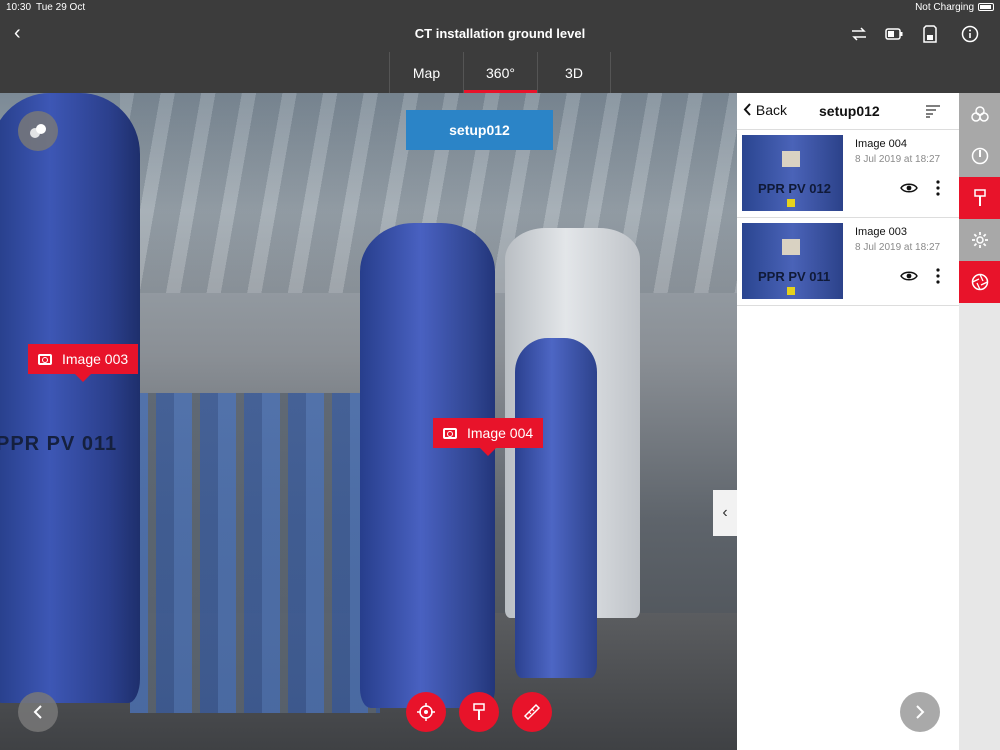  I want to click on info-icon, so click(970, 34).